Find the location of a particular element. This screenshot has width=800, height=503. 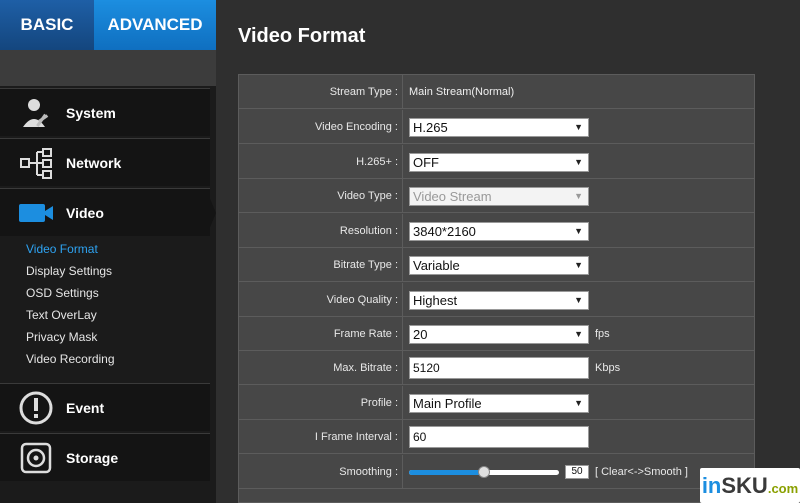

bitrate-type-select: Variable ▼ is located at coordinates (499, 265).